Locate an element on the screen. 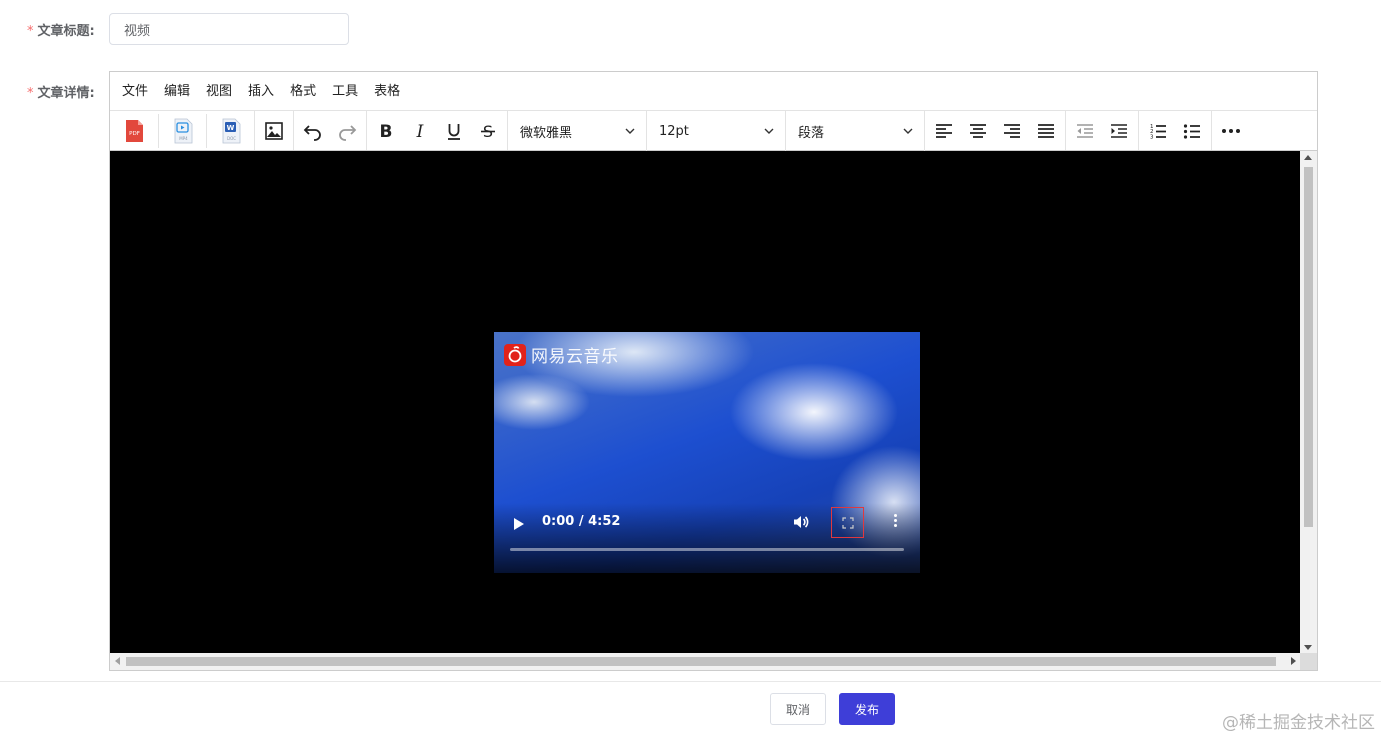 The image size is (1381, 734). video-controls: 0:00 / 4:52 is located at coordinates (707, 522).